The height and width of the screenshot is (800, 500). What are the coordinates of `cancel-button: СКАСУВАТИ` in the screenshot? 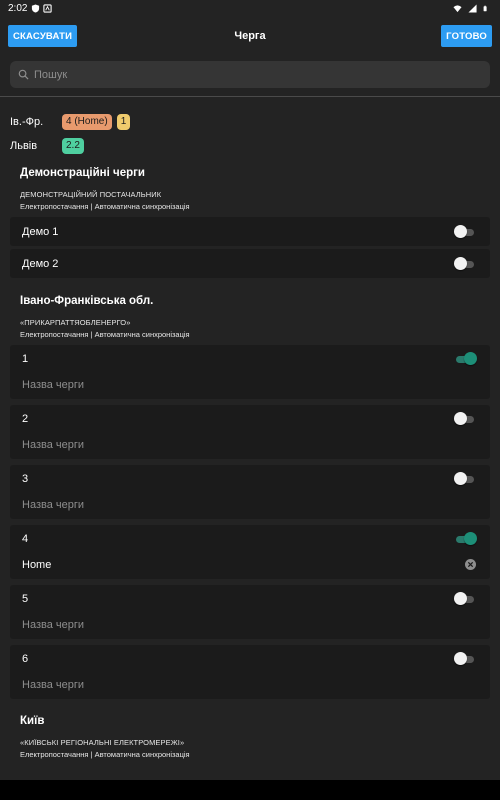 It's located at (43, 36).